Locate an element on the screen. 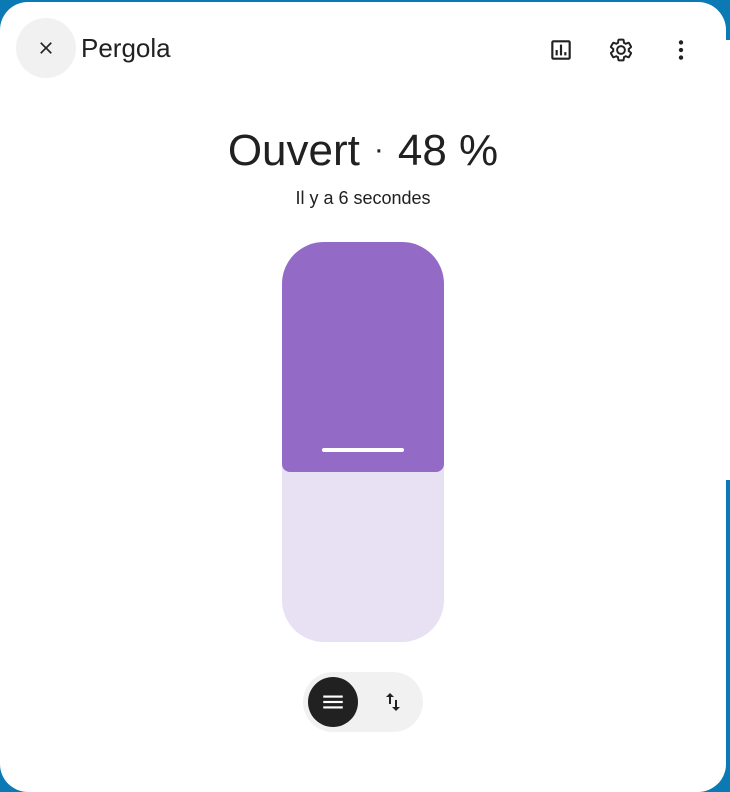 The image size is (730, 792). close-icon is located at coordinates (46, 48).